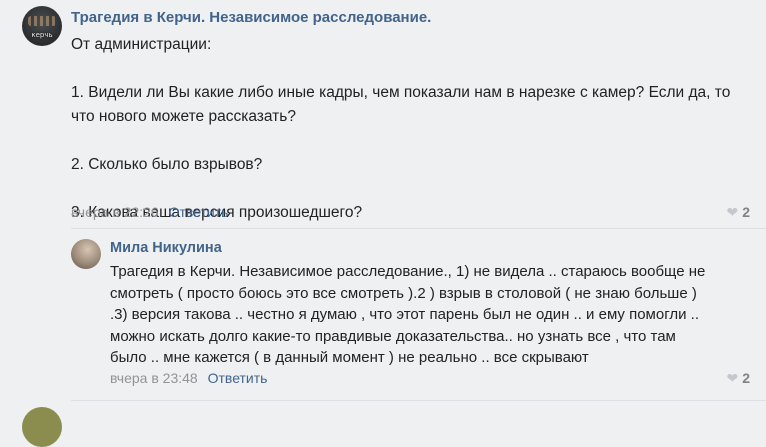 The image size is (766, 447). I want to click on comment-author: Мила Никулина, so click(166, 248).